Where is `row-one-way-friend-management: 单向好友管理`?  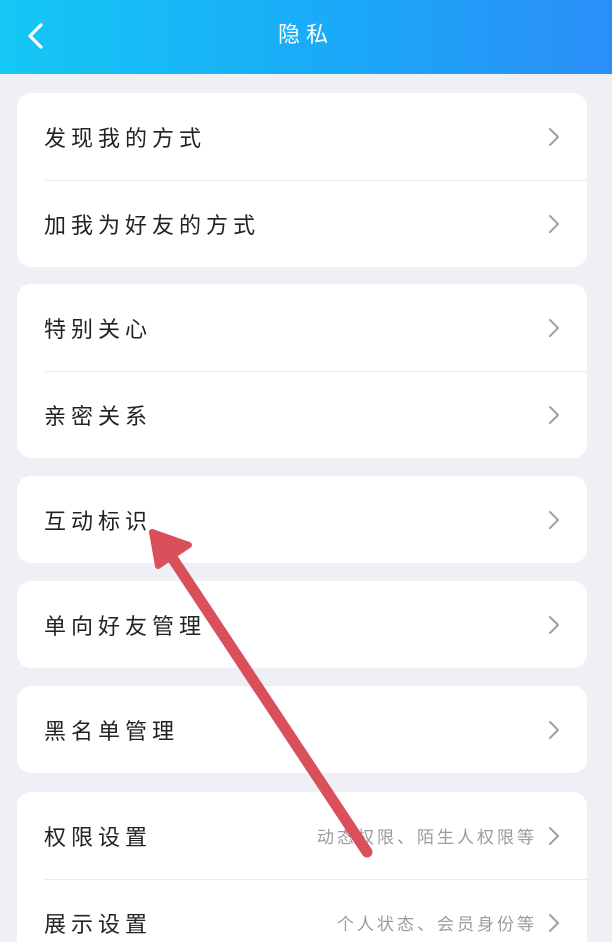 row-one-way-friend-management: 单向好友管理 is located at coordinates (302, 624).